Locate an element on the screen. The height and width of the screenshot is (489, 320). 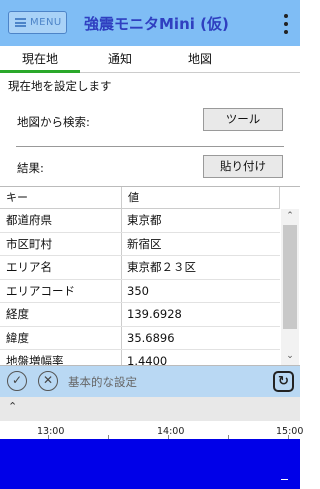
row-key: 市区町村 is located at coordinates (61, 243).